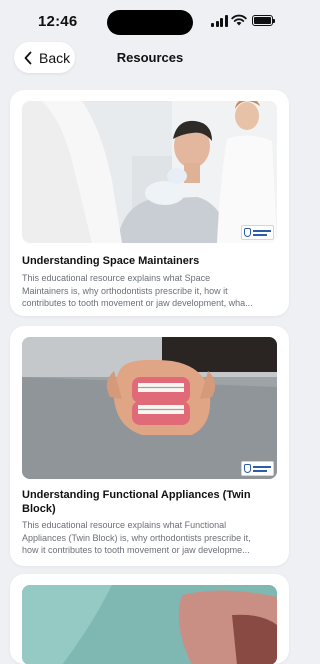 This screenshot has height=664, width=320. Describe the element at coordinates (219, 21) in the screenshot. I see `signal-icon` at that location.